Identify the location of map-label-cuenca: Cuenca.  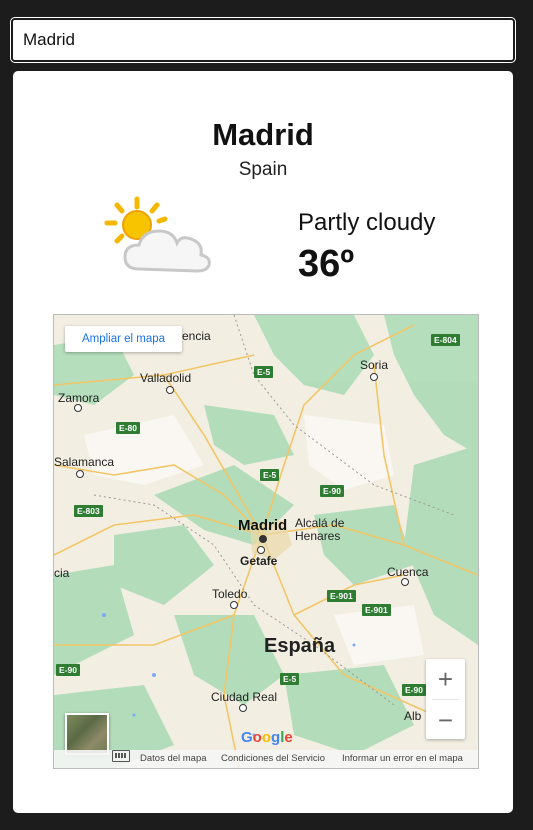
(408, 572).